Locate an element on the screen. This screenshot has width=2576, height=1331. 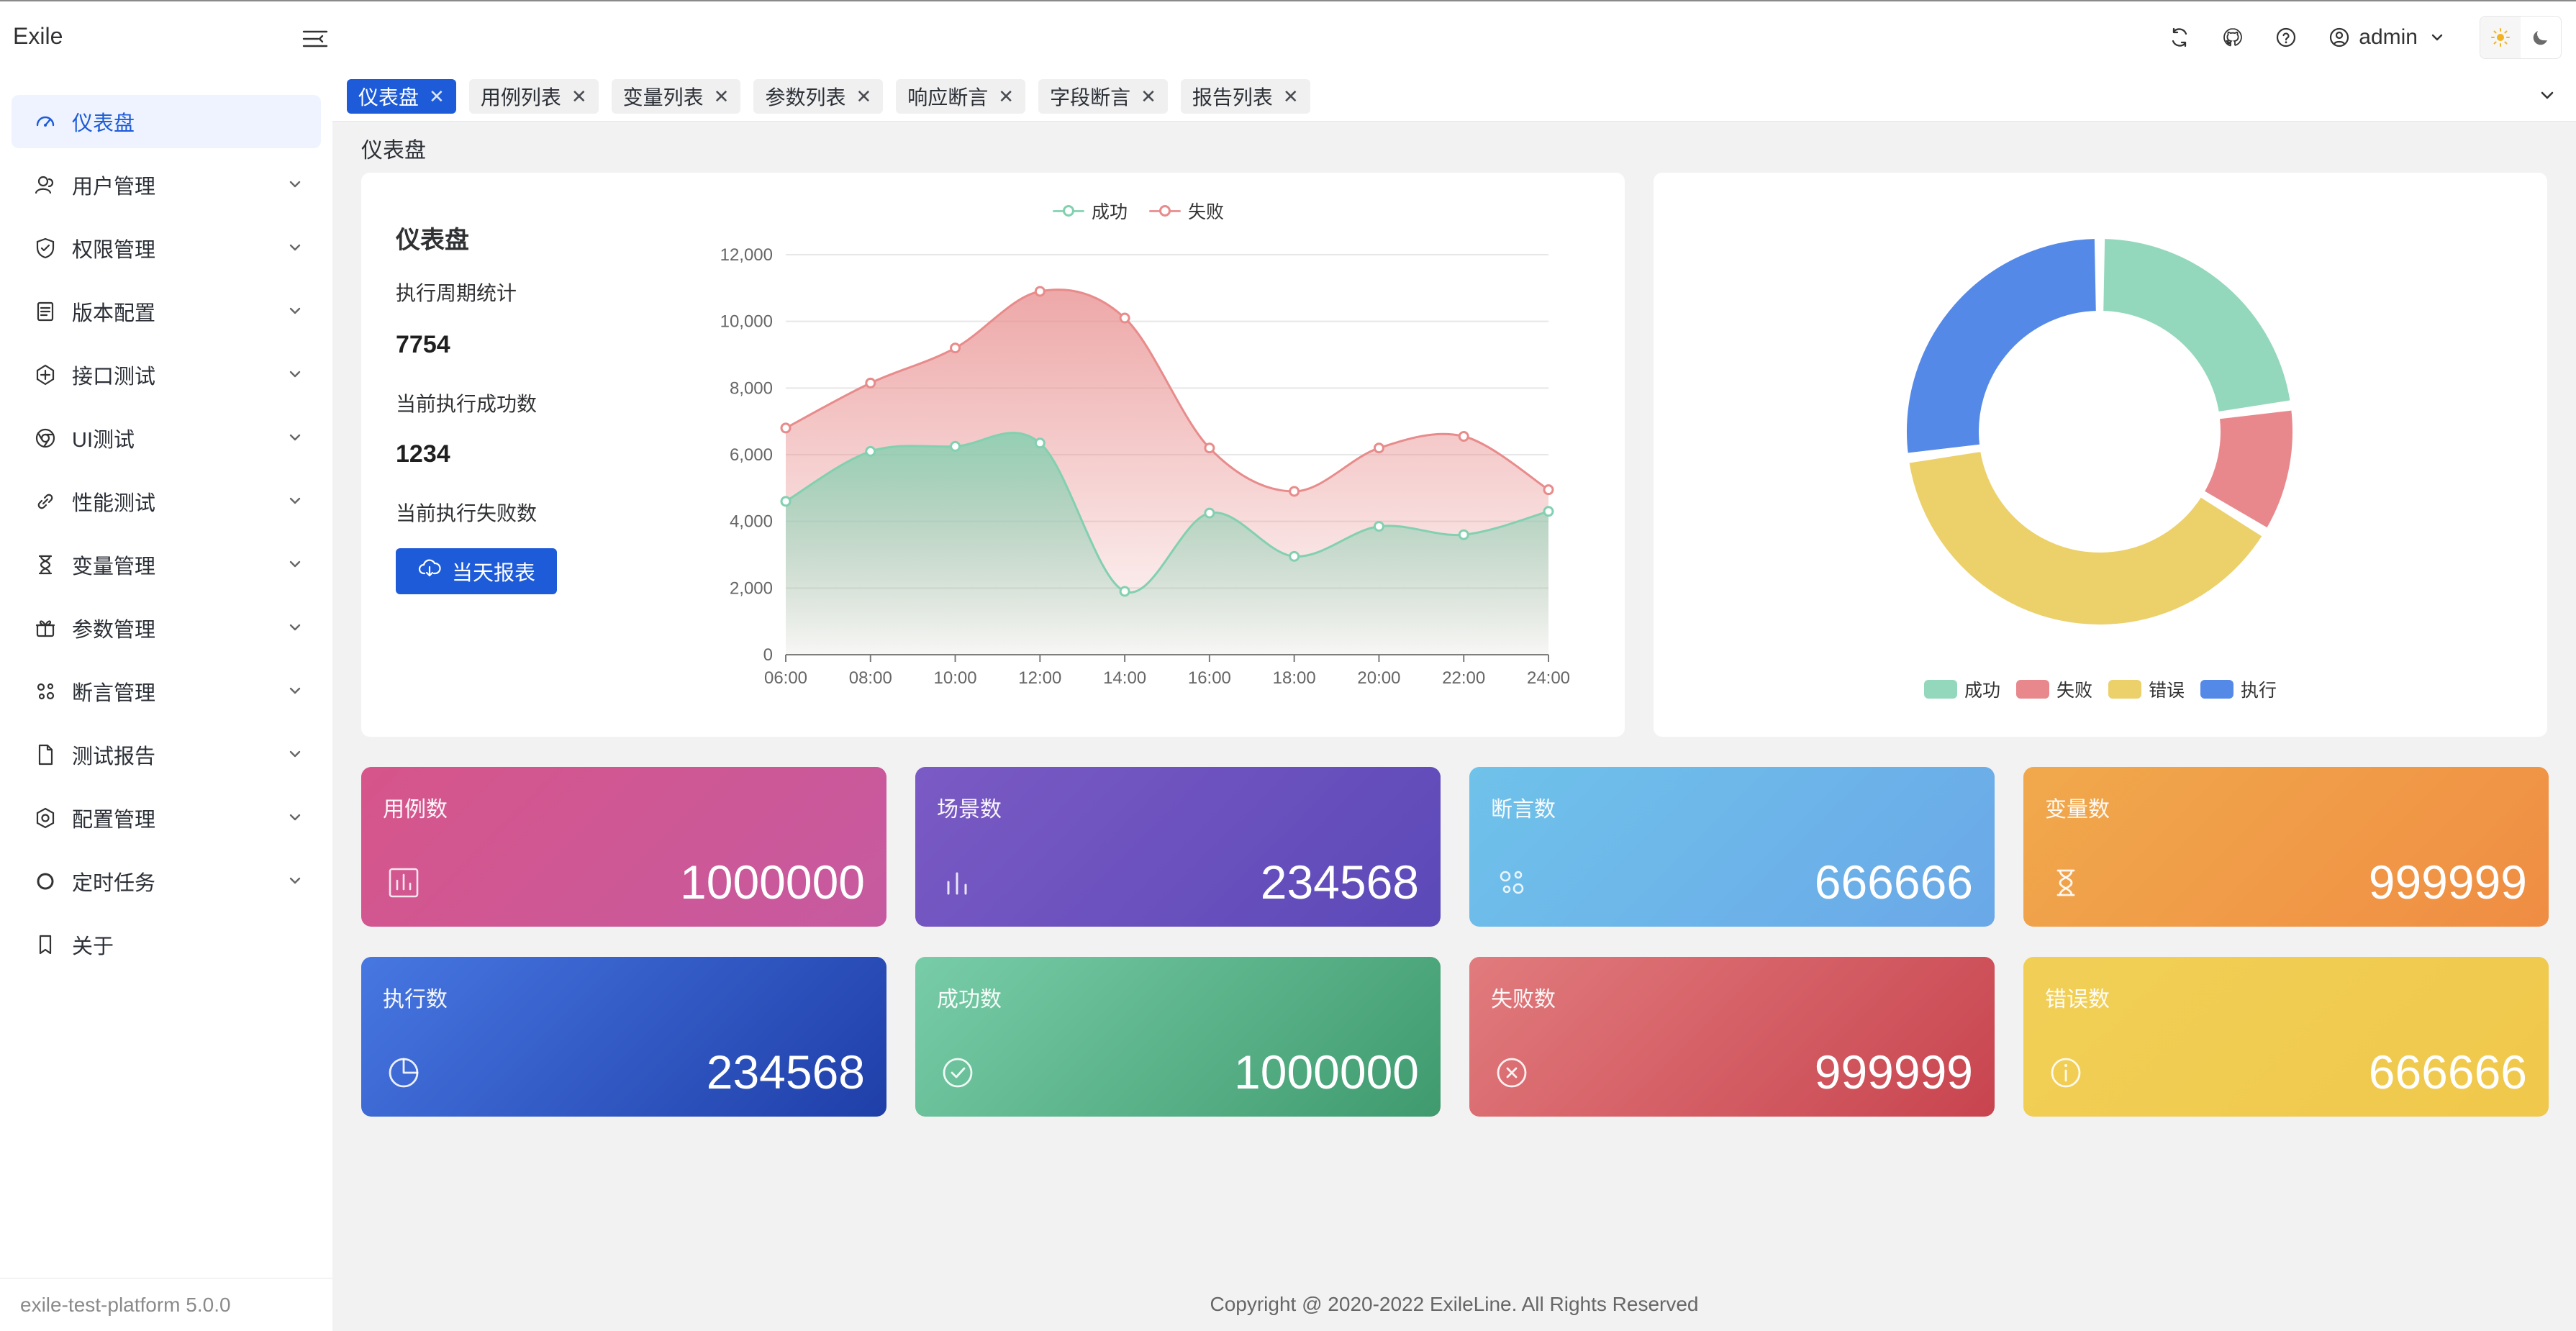
sidebar-item-variables: 变量管理 is located at coordinates (166, 564).